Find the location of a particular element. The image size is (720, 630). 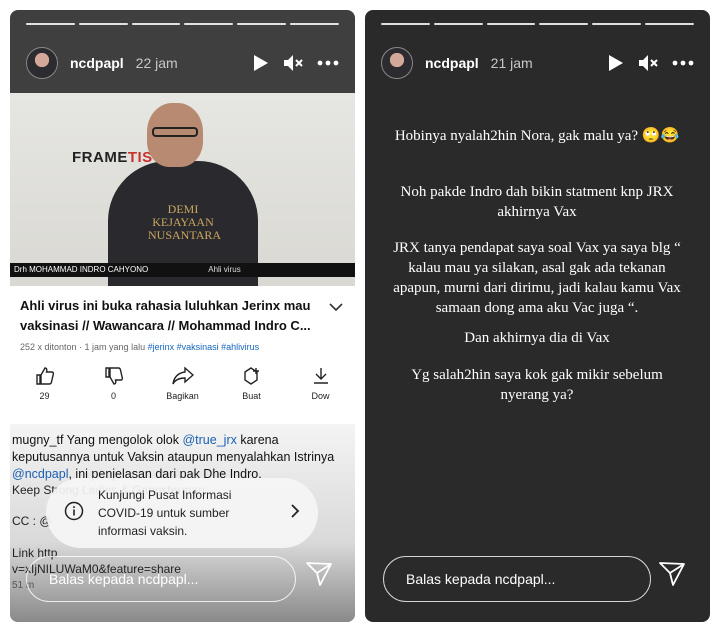

download-button: Dow is located at coordinates (320, 383).